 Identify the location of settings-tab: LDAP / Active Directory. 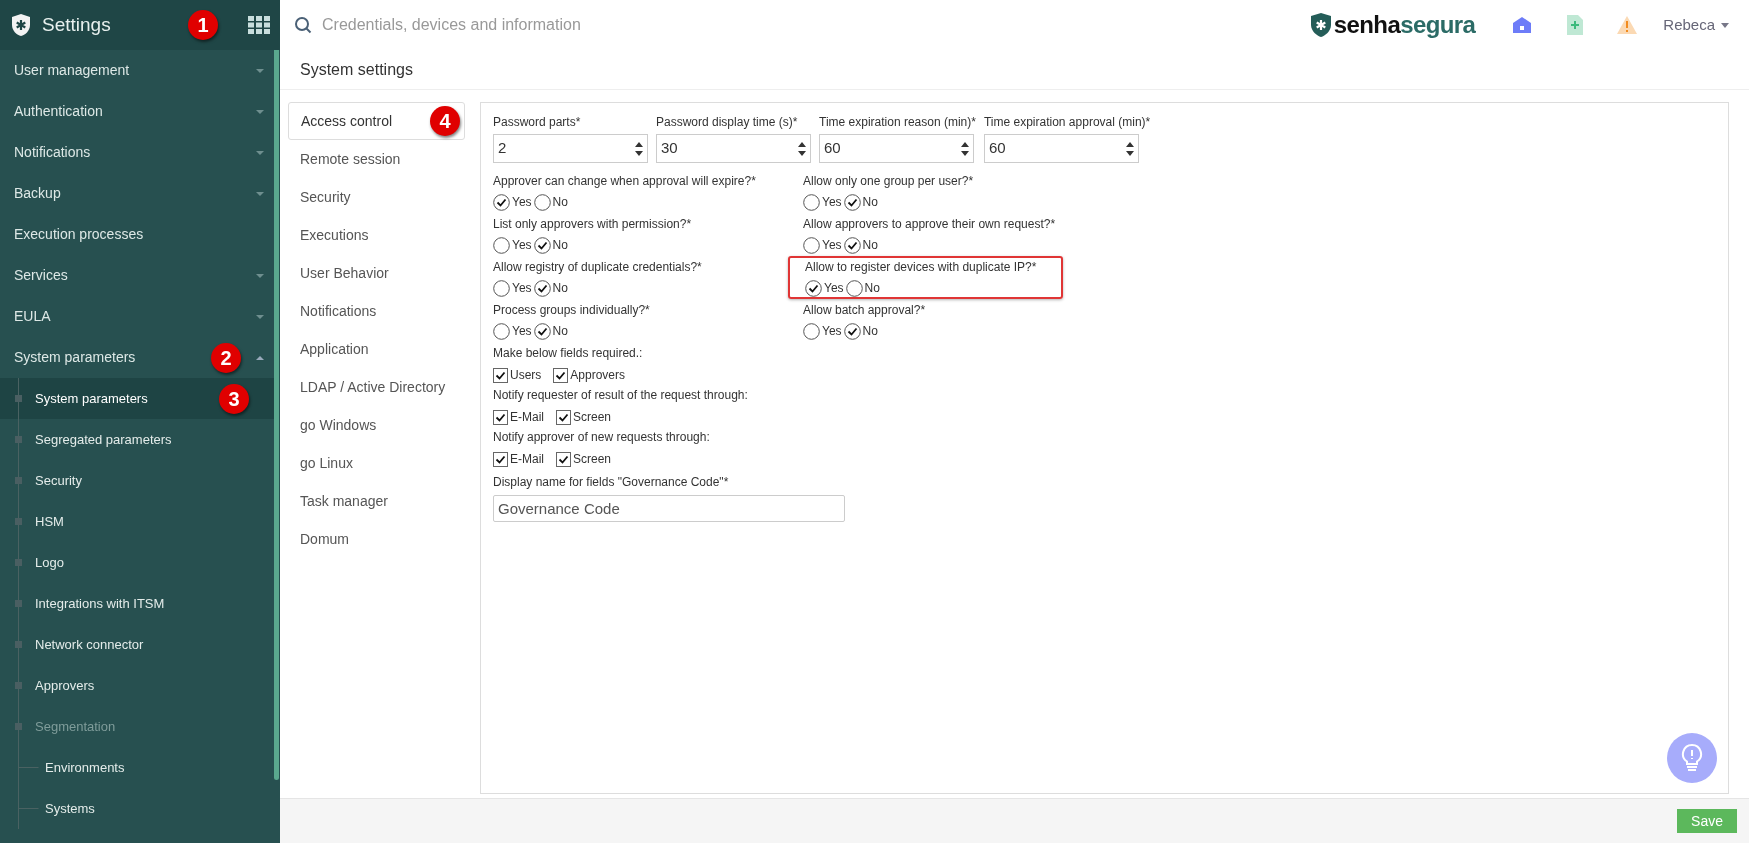
(376, 387).